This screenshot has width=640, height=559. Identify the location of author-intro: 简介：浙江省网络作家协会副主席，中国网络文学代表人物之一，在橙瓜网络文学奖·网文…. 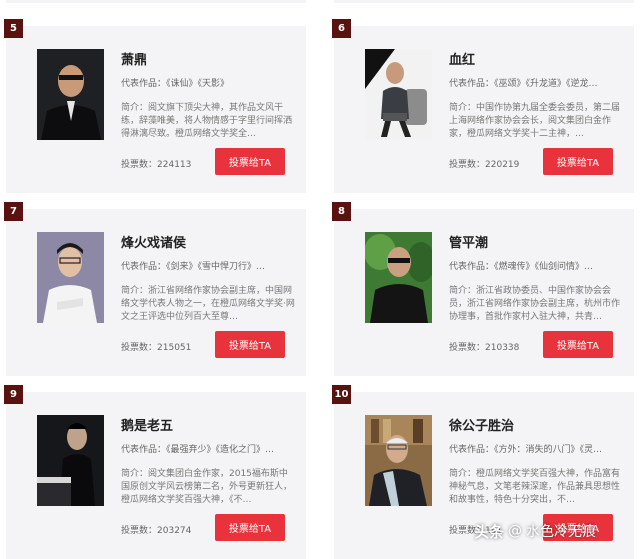
(208, 304).